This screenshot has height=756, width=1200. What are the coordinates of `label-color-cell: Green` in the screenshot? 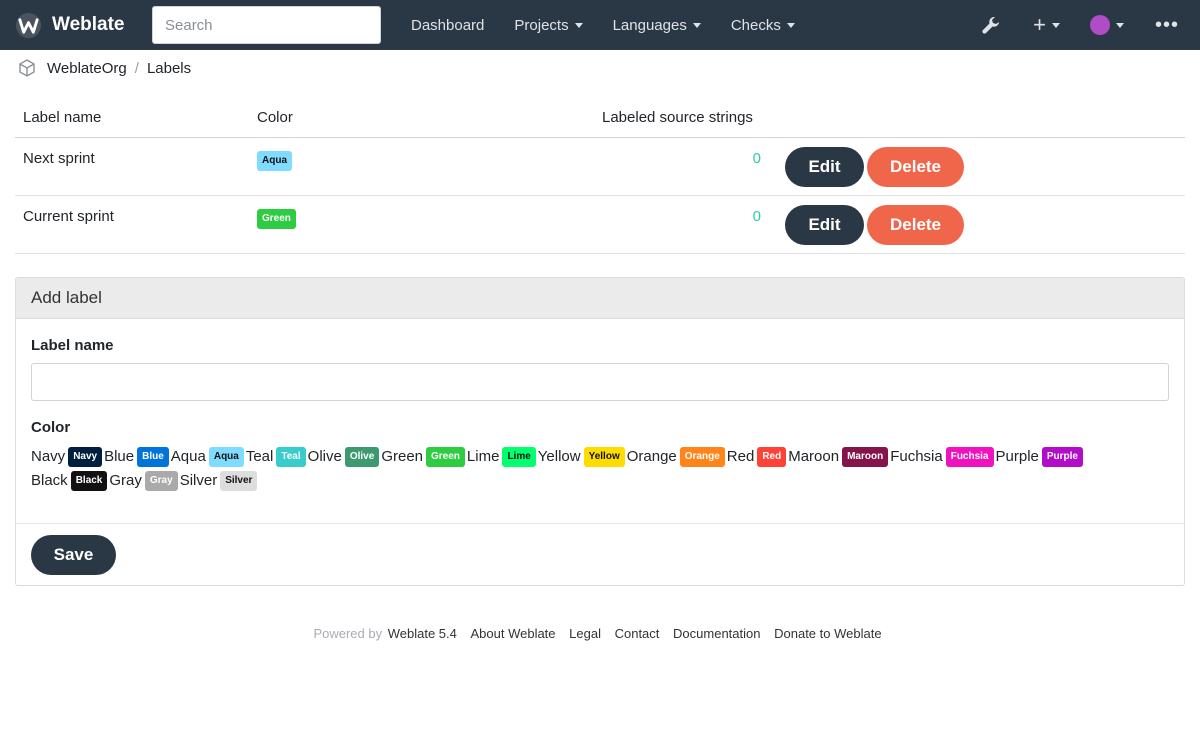 It's located at (421, 224).